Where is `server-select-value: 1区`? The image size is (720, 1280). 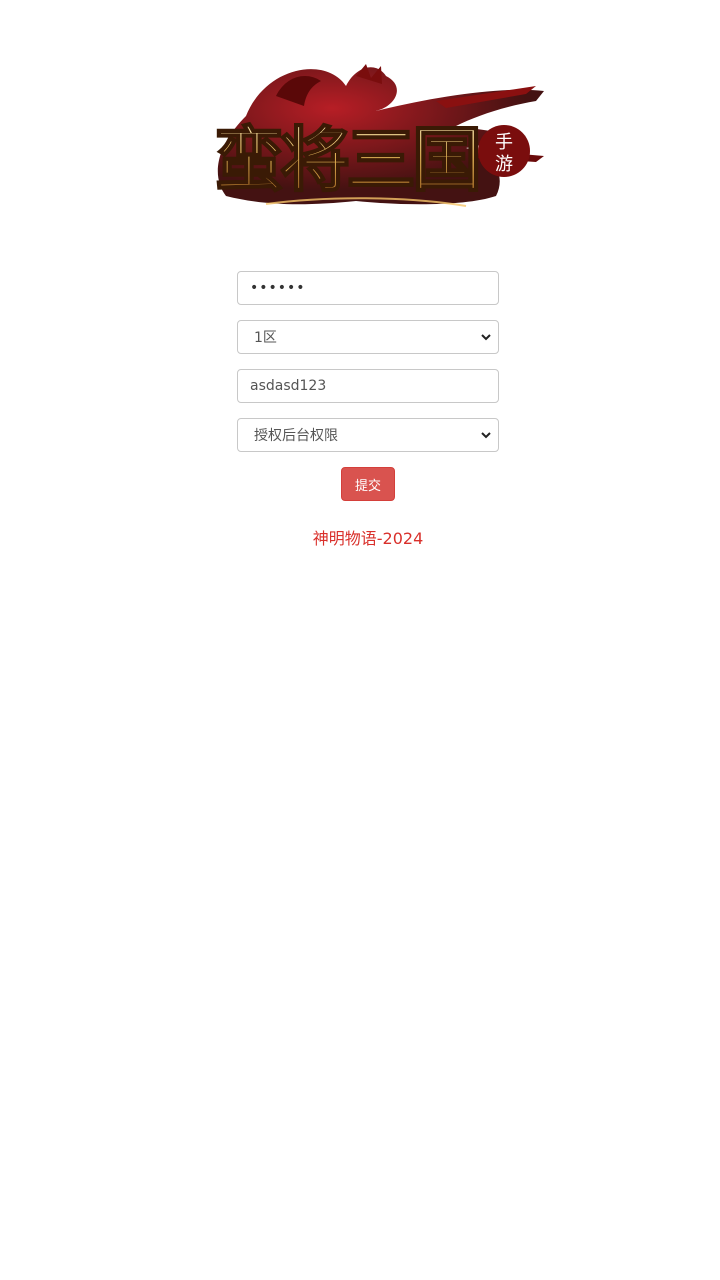
server-select-value: 1区 is located at coordinates (265, 338).